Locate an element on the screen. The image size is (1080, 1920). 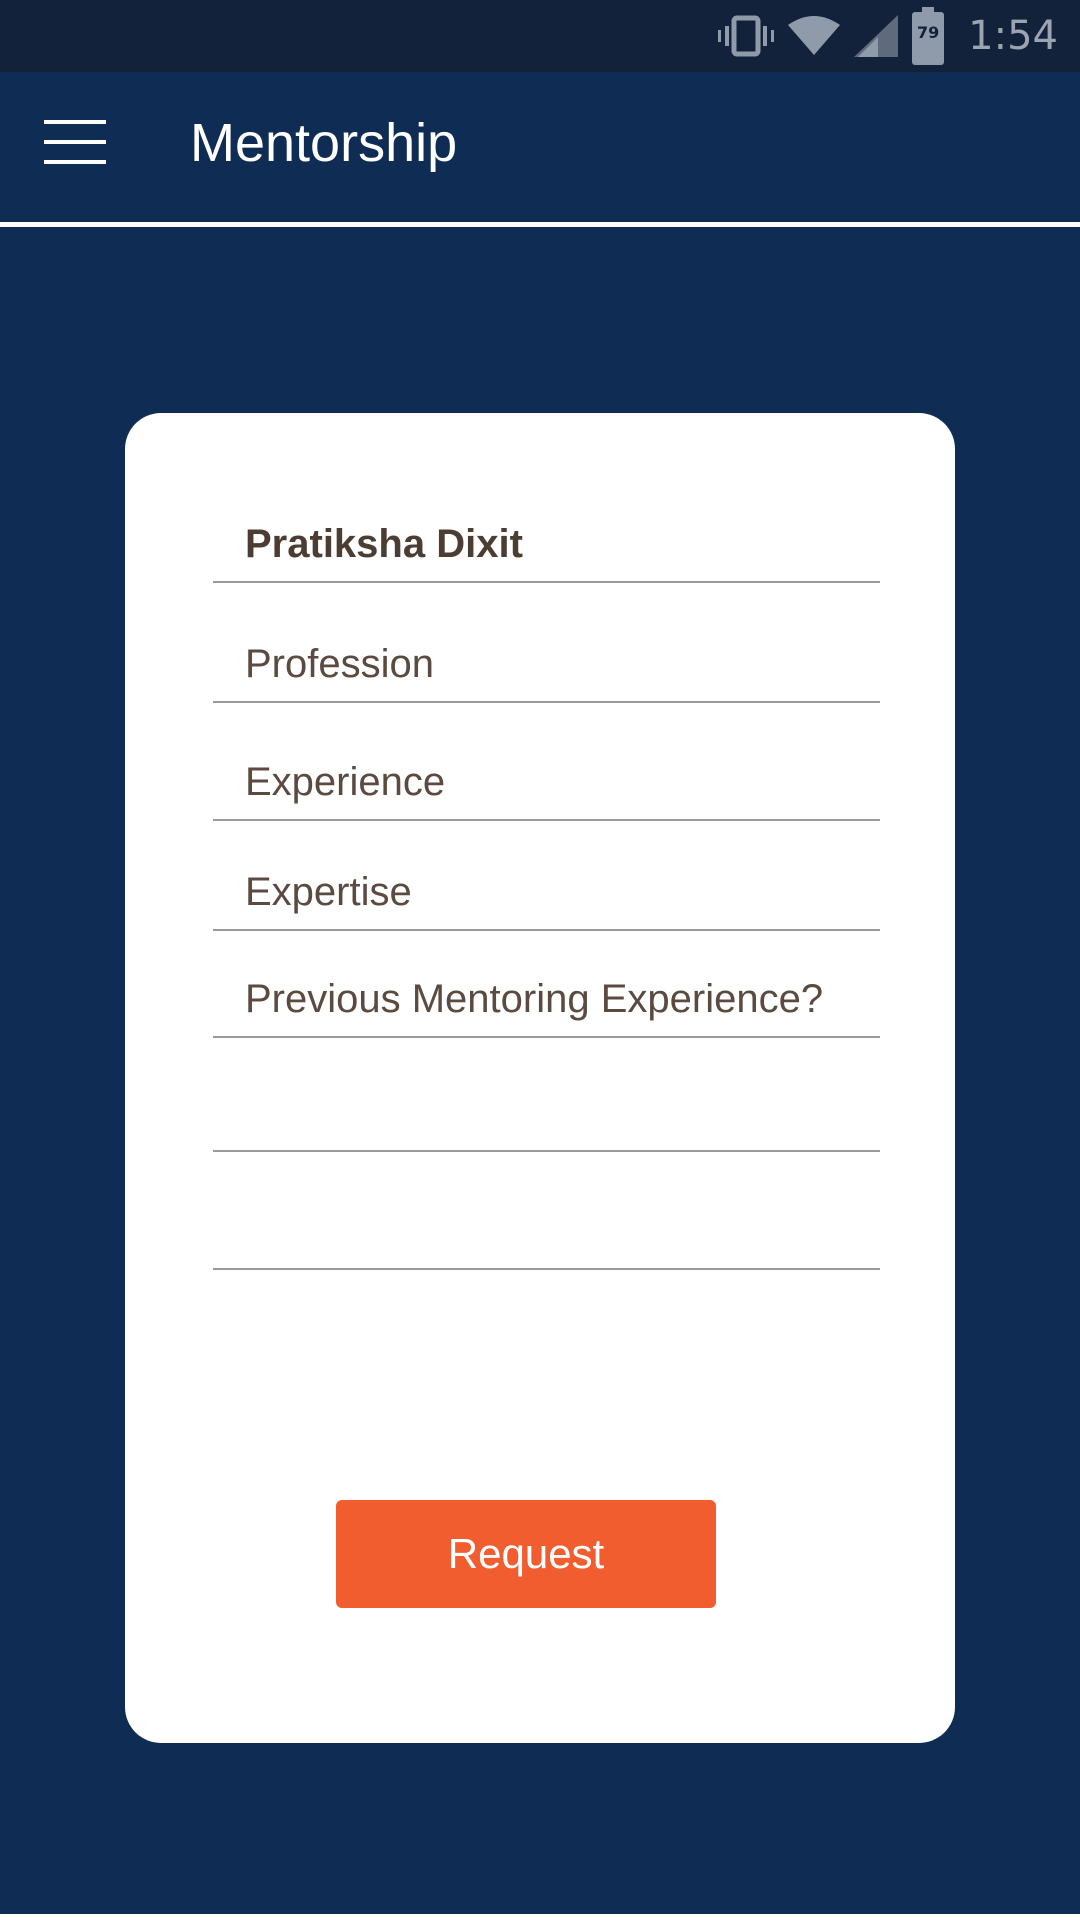
hamburger-menu-icon is located at coordinates (75, 144).